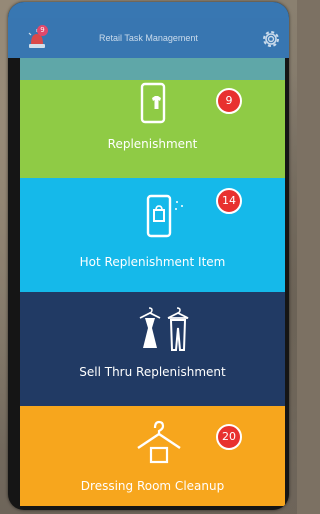 Image resolution: width=320 pixels, height=514 pixels. What do you see at coordinates (159, 442) in the screenshot?
I see `hanger-icon` at bounding box center [159, 442].